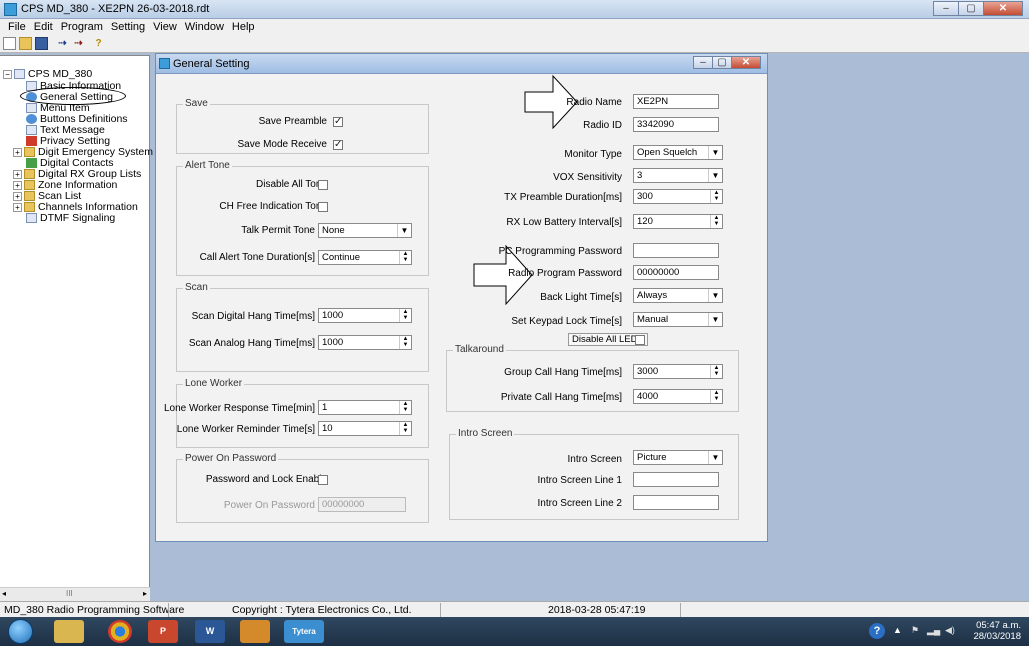  Describe the element at coordinates (69, 631) in the screenshot. I see `explorer-taskbar-icon` at that location.